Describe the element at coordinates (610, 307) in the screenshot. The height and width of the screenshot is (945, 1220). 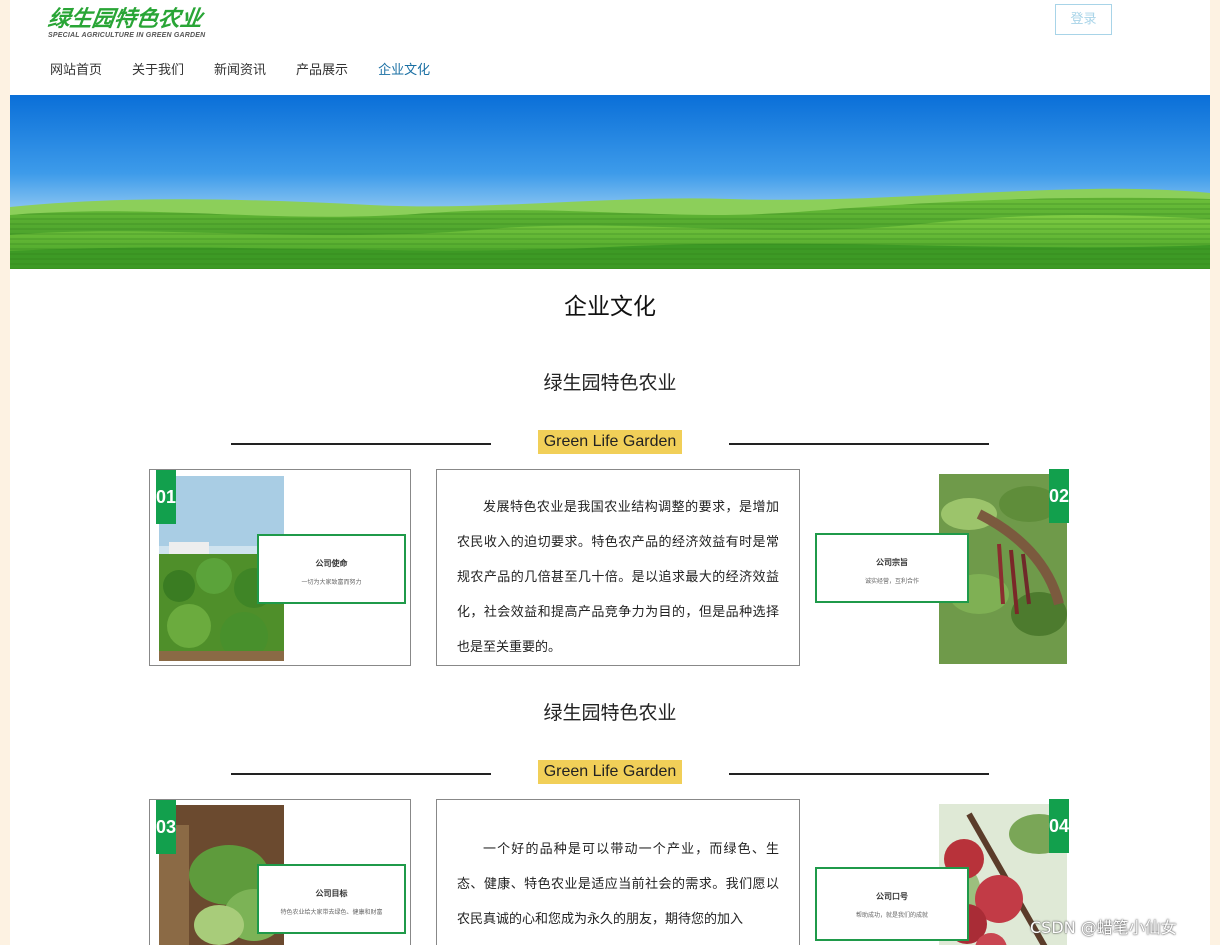
I see `page-title: 企业文化` at that location.